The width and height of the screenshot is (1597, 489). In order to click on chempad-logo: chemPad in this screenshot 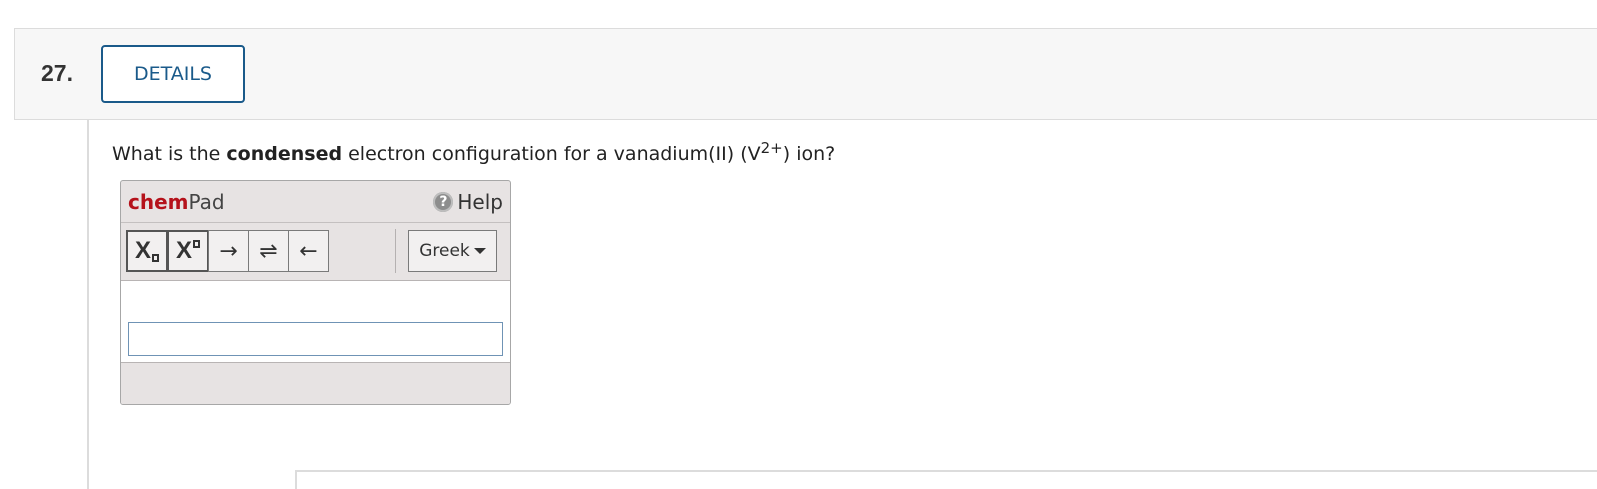, I will do `click(176, 202)`.